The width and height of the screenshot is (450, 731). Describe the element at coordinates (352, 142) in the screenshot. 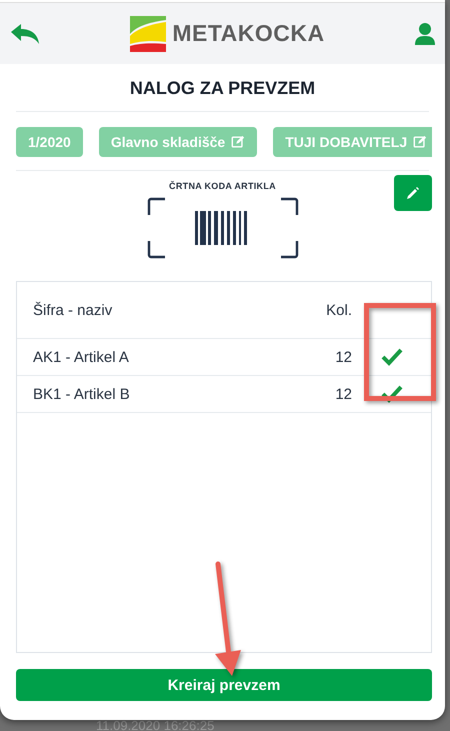

I see `info-chip: TUJI DOBAVITELJ` at that location.